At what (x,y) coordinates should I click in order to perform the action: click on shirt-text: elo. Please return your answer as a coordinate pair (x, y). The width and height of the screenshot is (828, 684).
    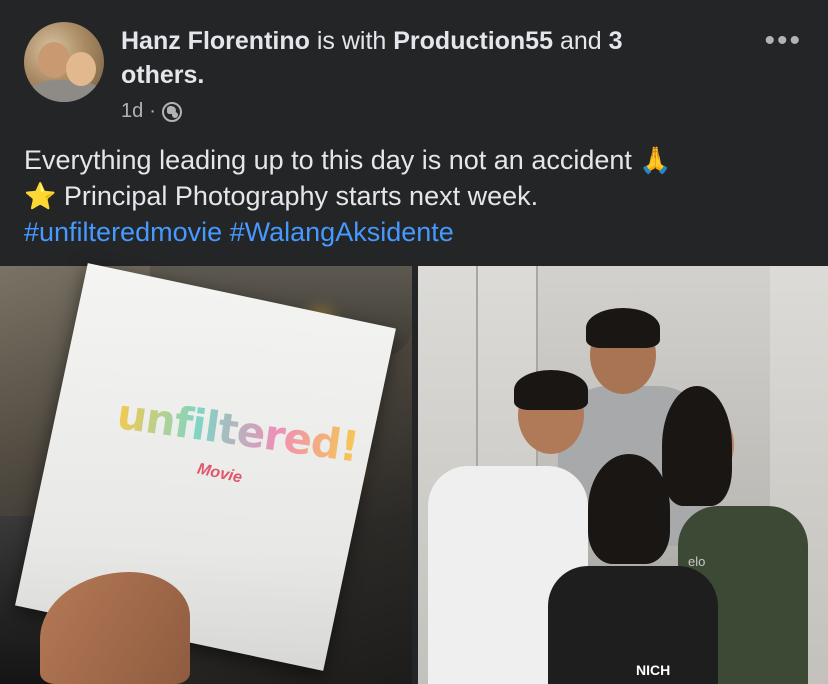
    Looking at the image, I should click on (697, 561).